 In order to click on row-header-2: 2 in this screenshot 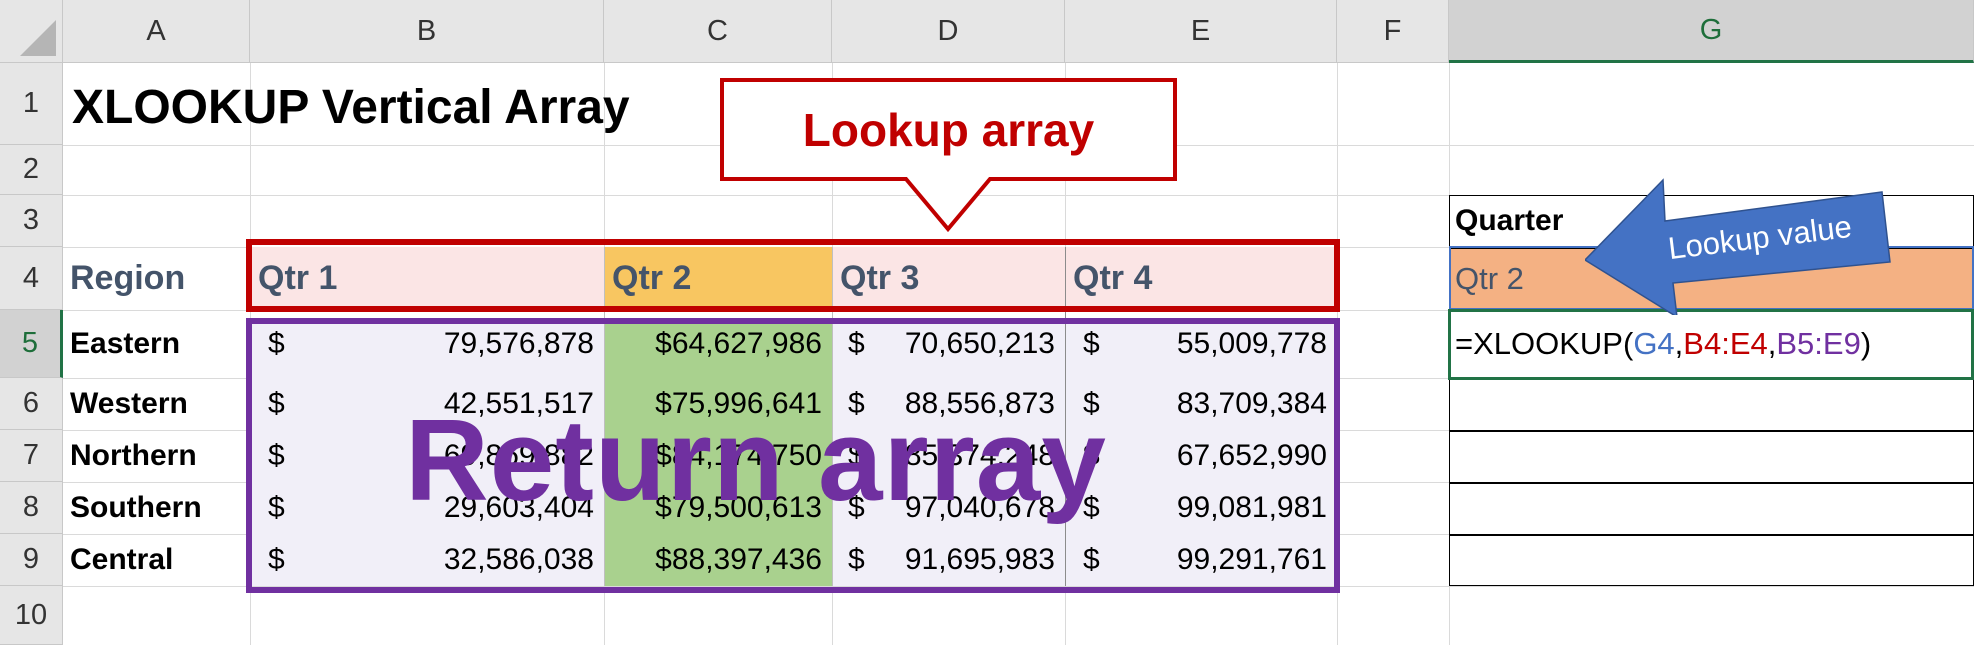, I will do `click(31, 170)`.